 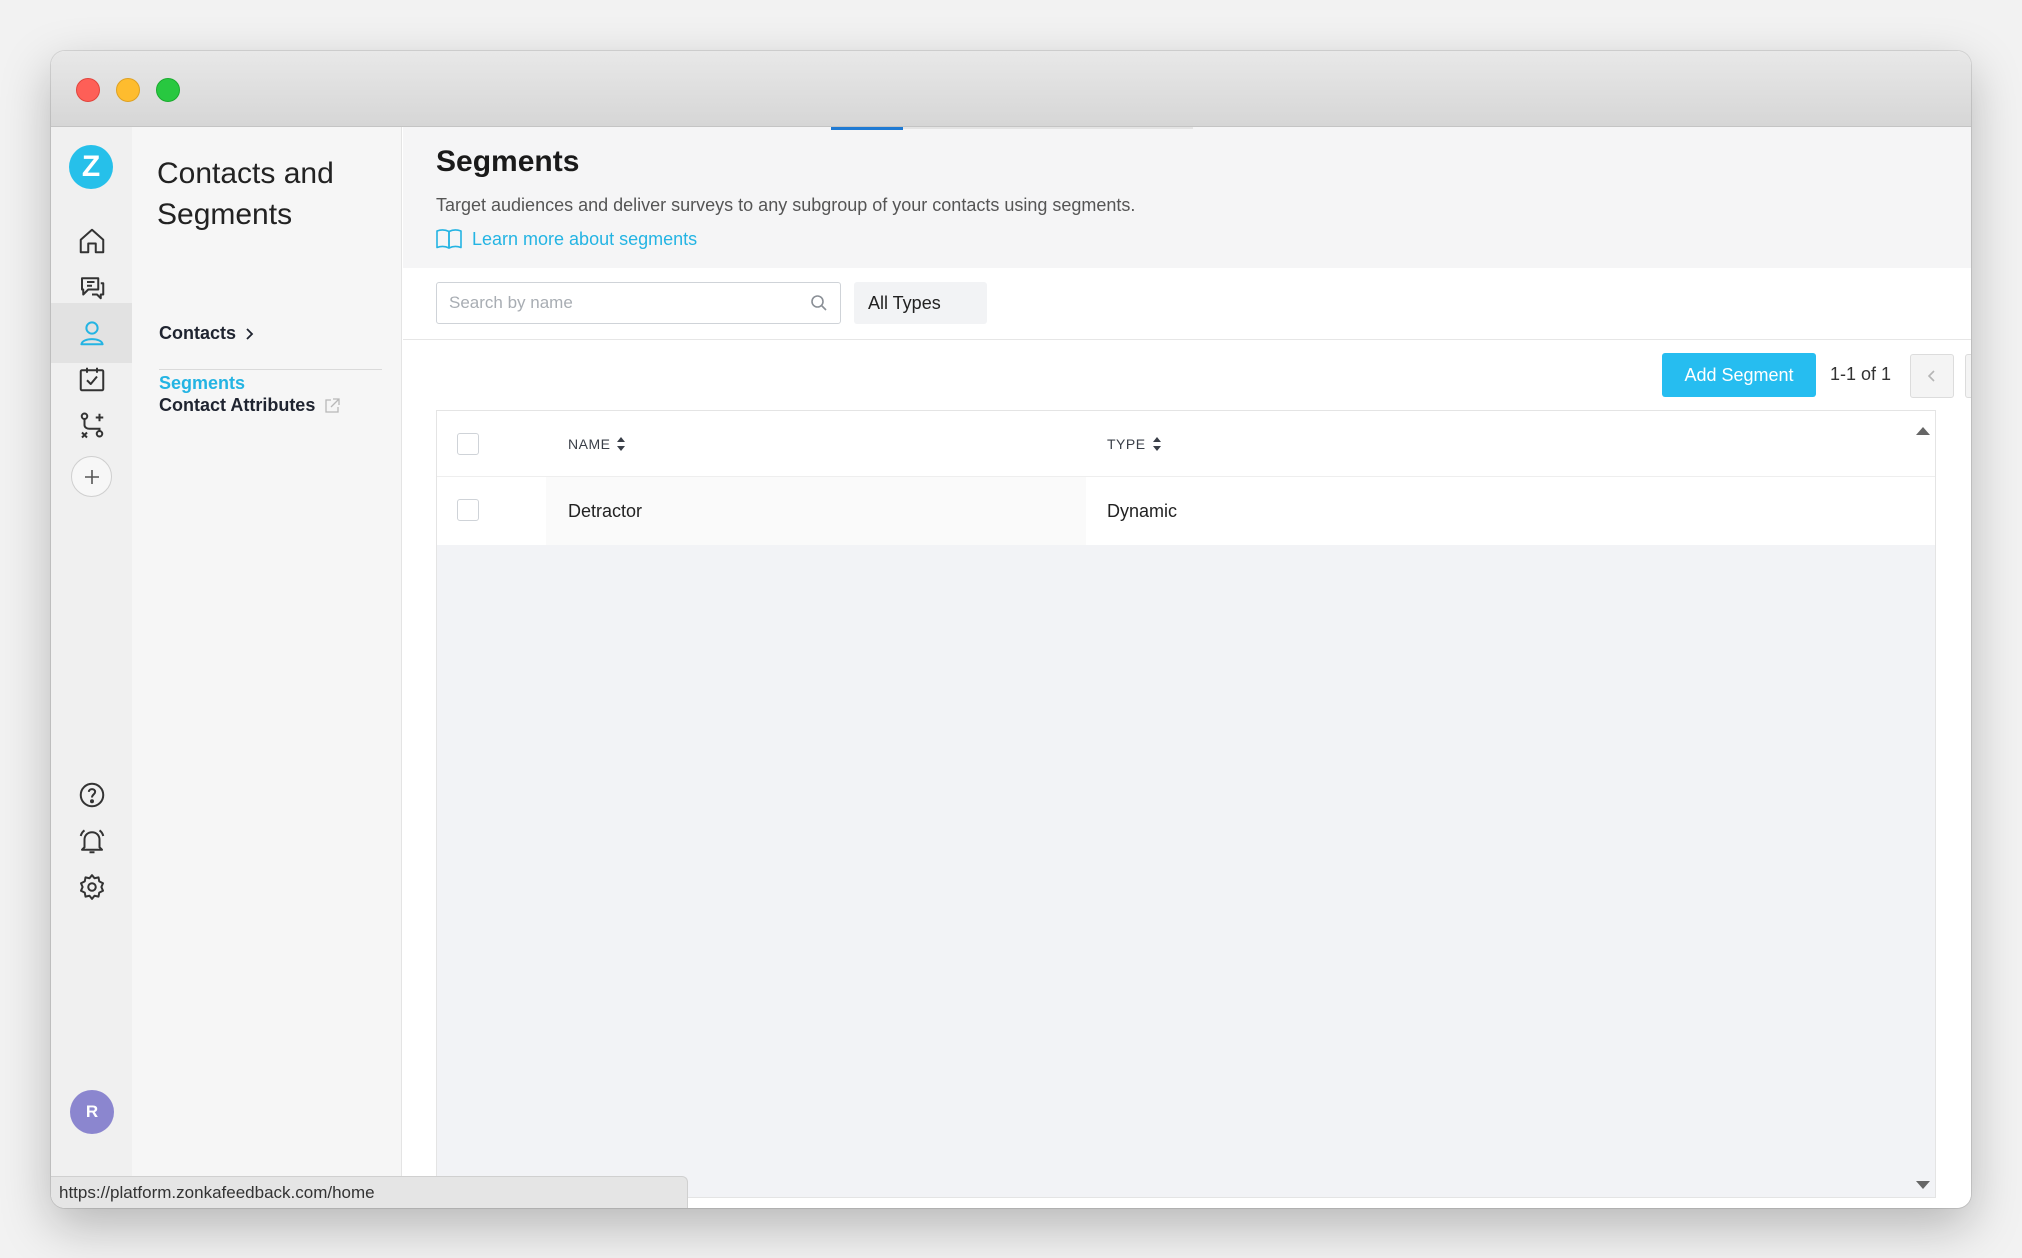 I want to click on chevron-left-icon, so click(x=1931, y=376).